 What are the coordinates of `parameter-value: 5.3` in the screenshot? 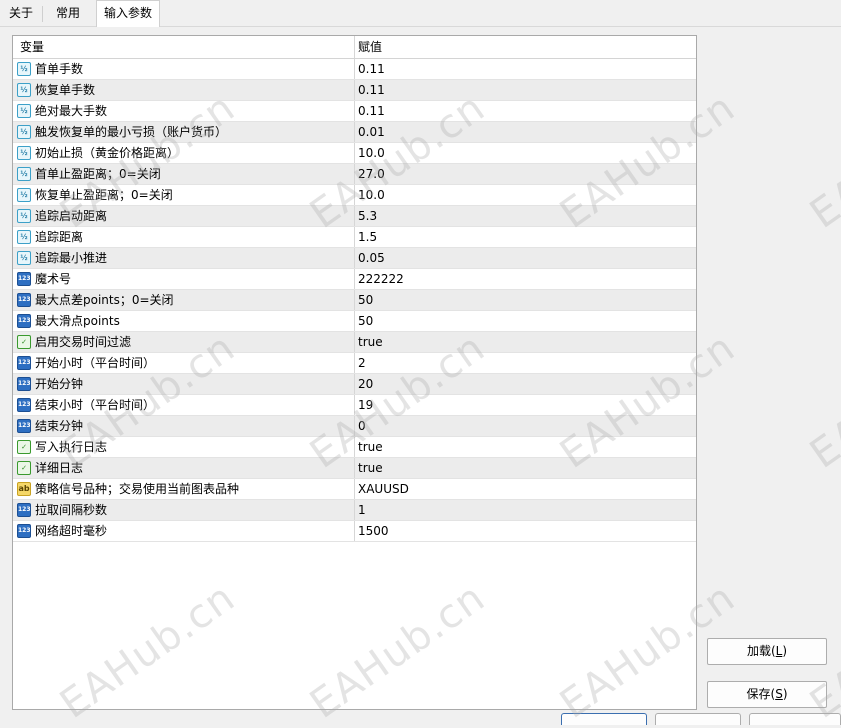 It's located at (525, 216).